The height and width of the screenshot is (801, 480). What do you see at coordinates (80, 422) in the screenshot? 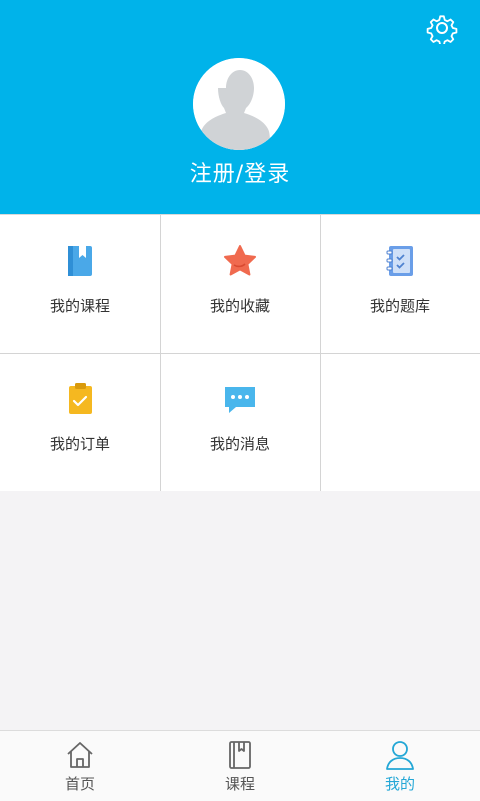
I see `menu-item-orders: 我的订单` at bounding box center [80, 422].